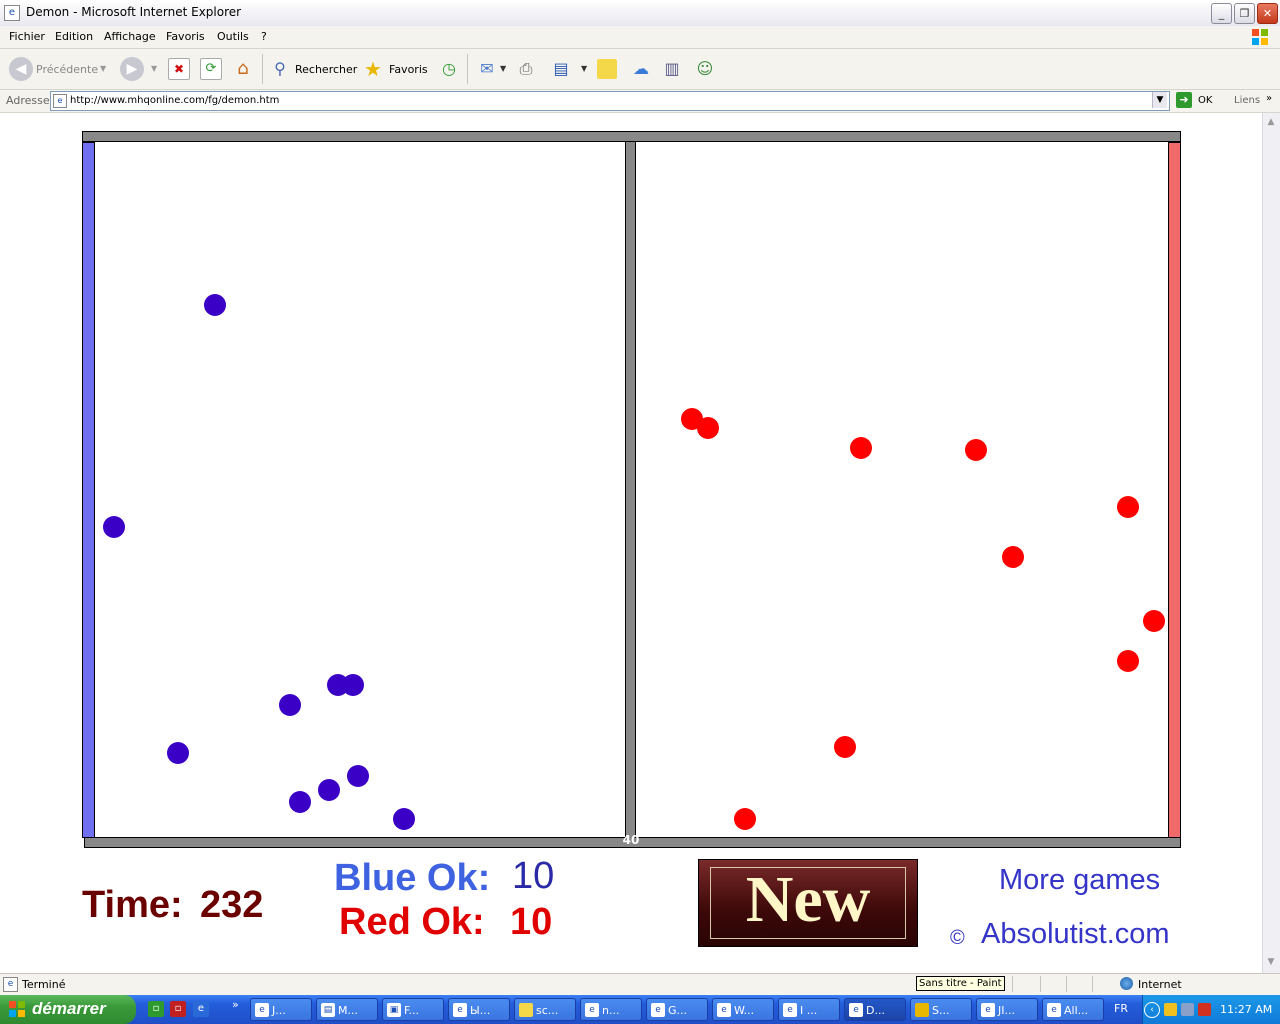 This screenshot has height=1024, width=1280. Describe the element at coordinates (1269, 98) in the screenshot. I see `links-expand-icon: »` at that location.